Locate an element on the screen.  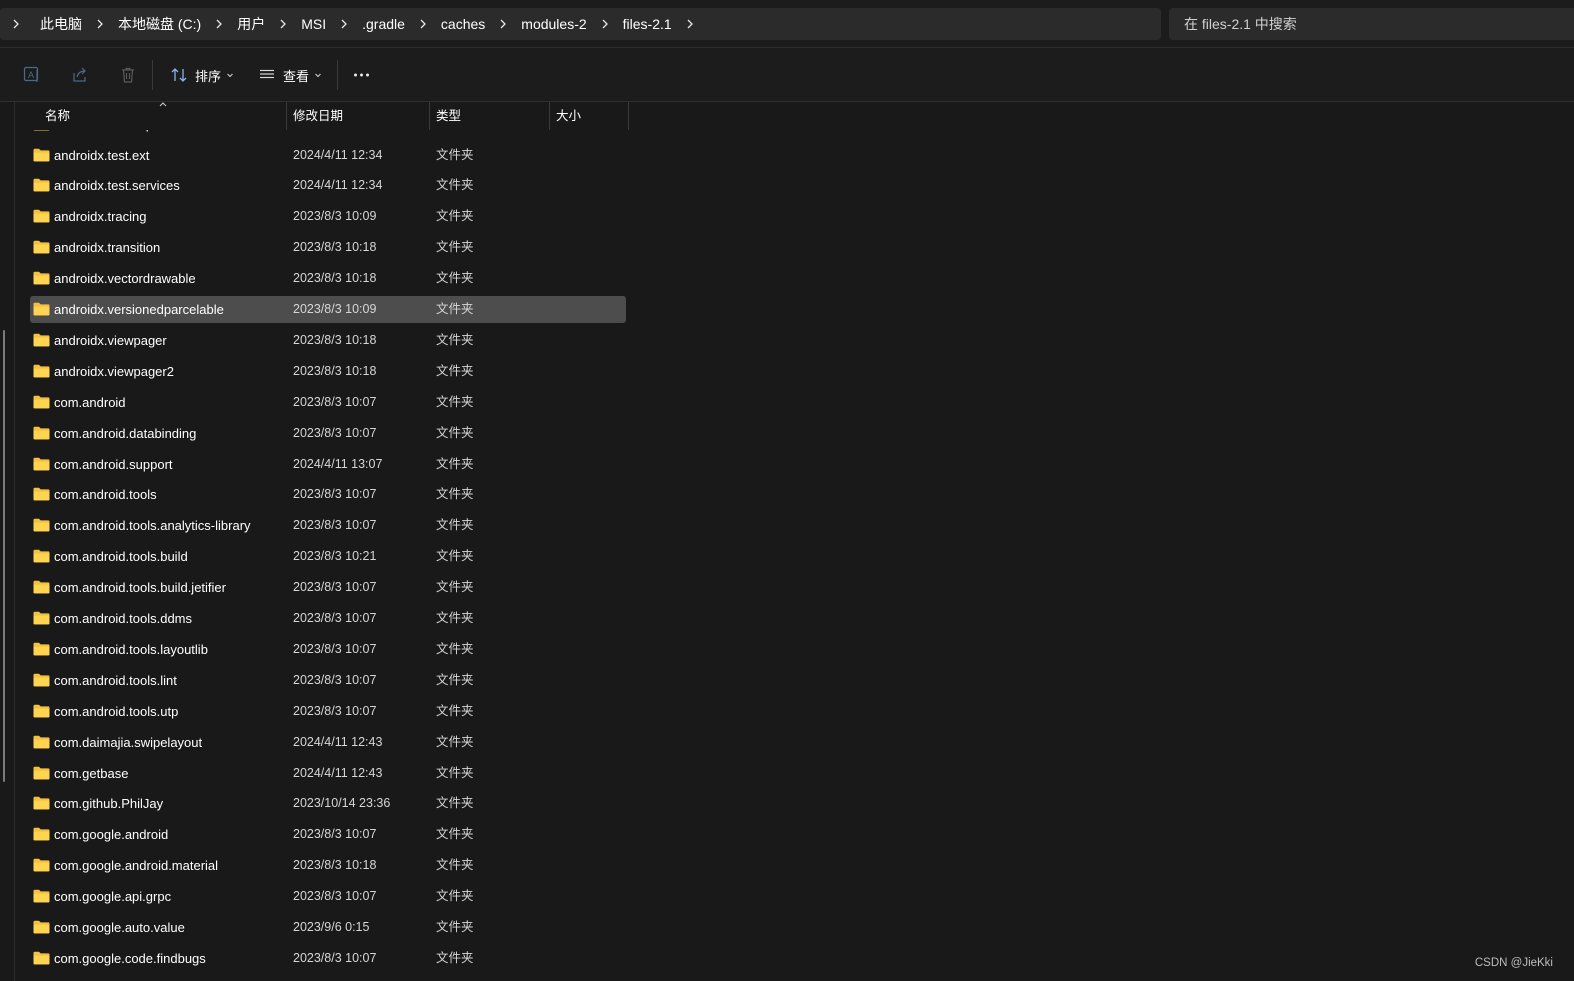
file-row: androidx.transition 2023/8/3 10:18 文件夹 is located at coordinates (328, 247).